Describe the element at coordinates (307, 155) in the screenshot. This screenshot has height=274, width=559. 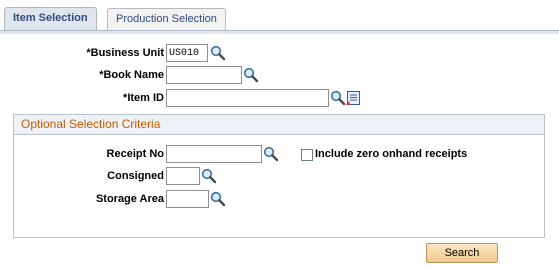
I see `include-zero-checkbox` at that location.